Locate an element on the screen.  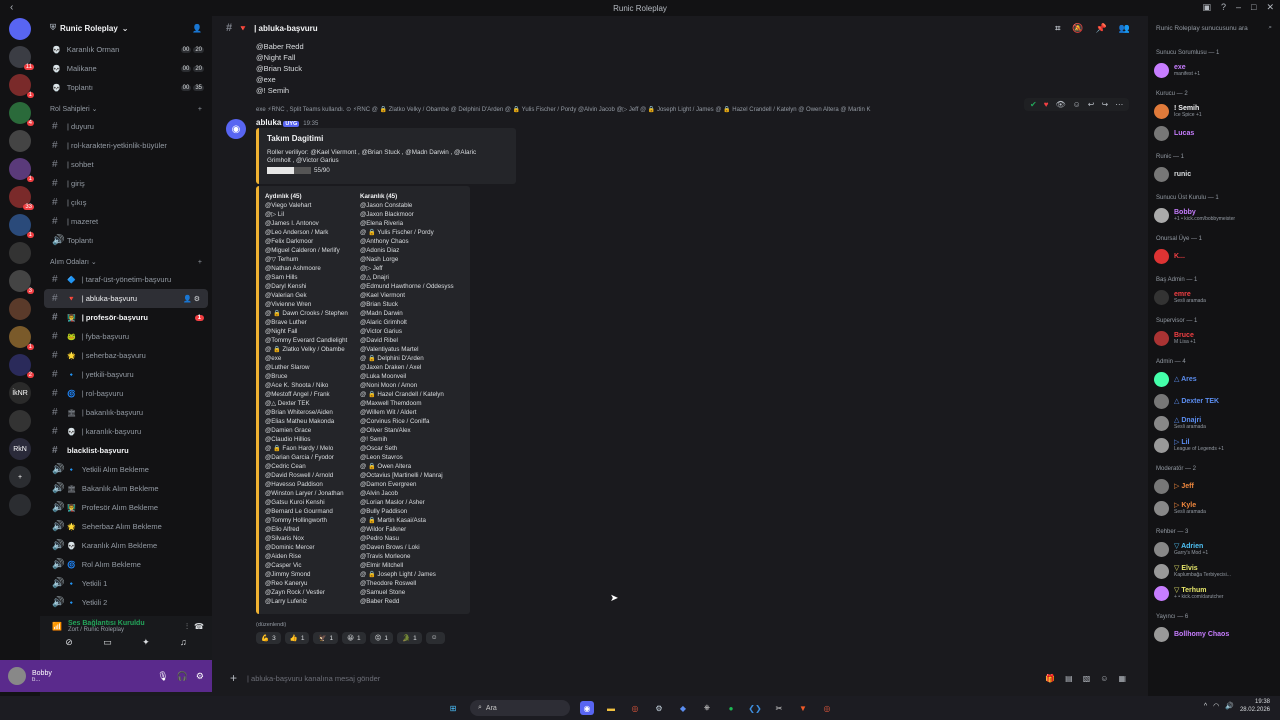
threads-icon: ⌗ is located at coordinates (1057, 28).